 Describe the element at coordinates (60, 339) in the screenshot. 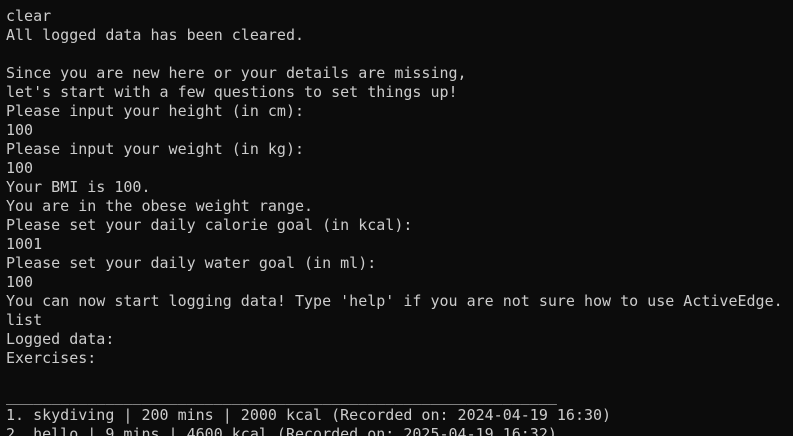

I see `logged-data-heading: Logged data:` at that location.